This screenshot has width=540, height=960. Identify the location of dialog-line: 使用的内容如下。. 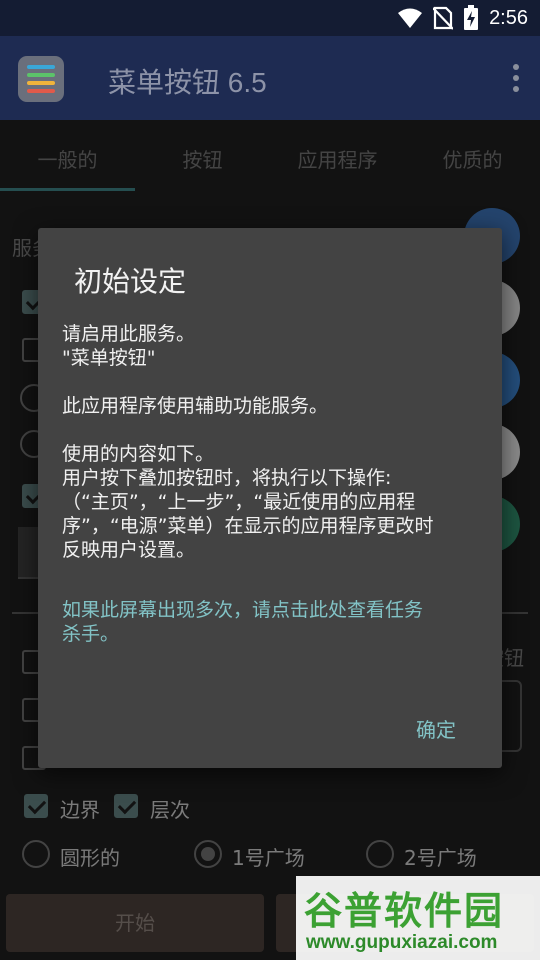
(138, 454).